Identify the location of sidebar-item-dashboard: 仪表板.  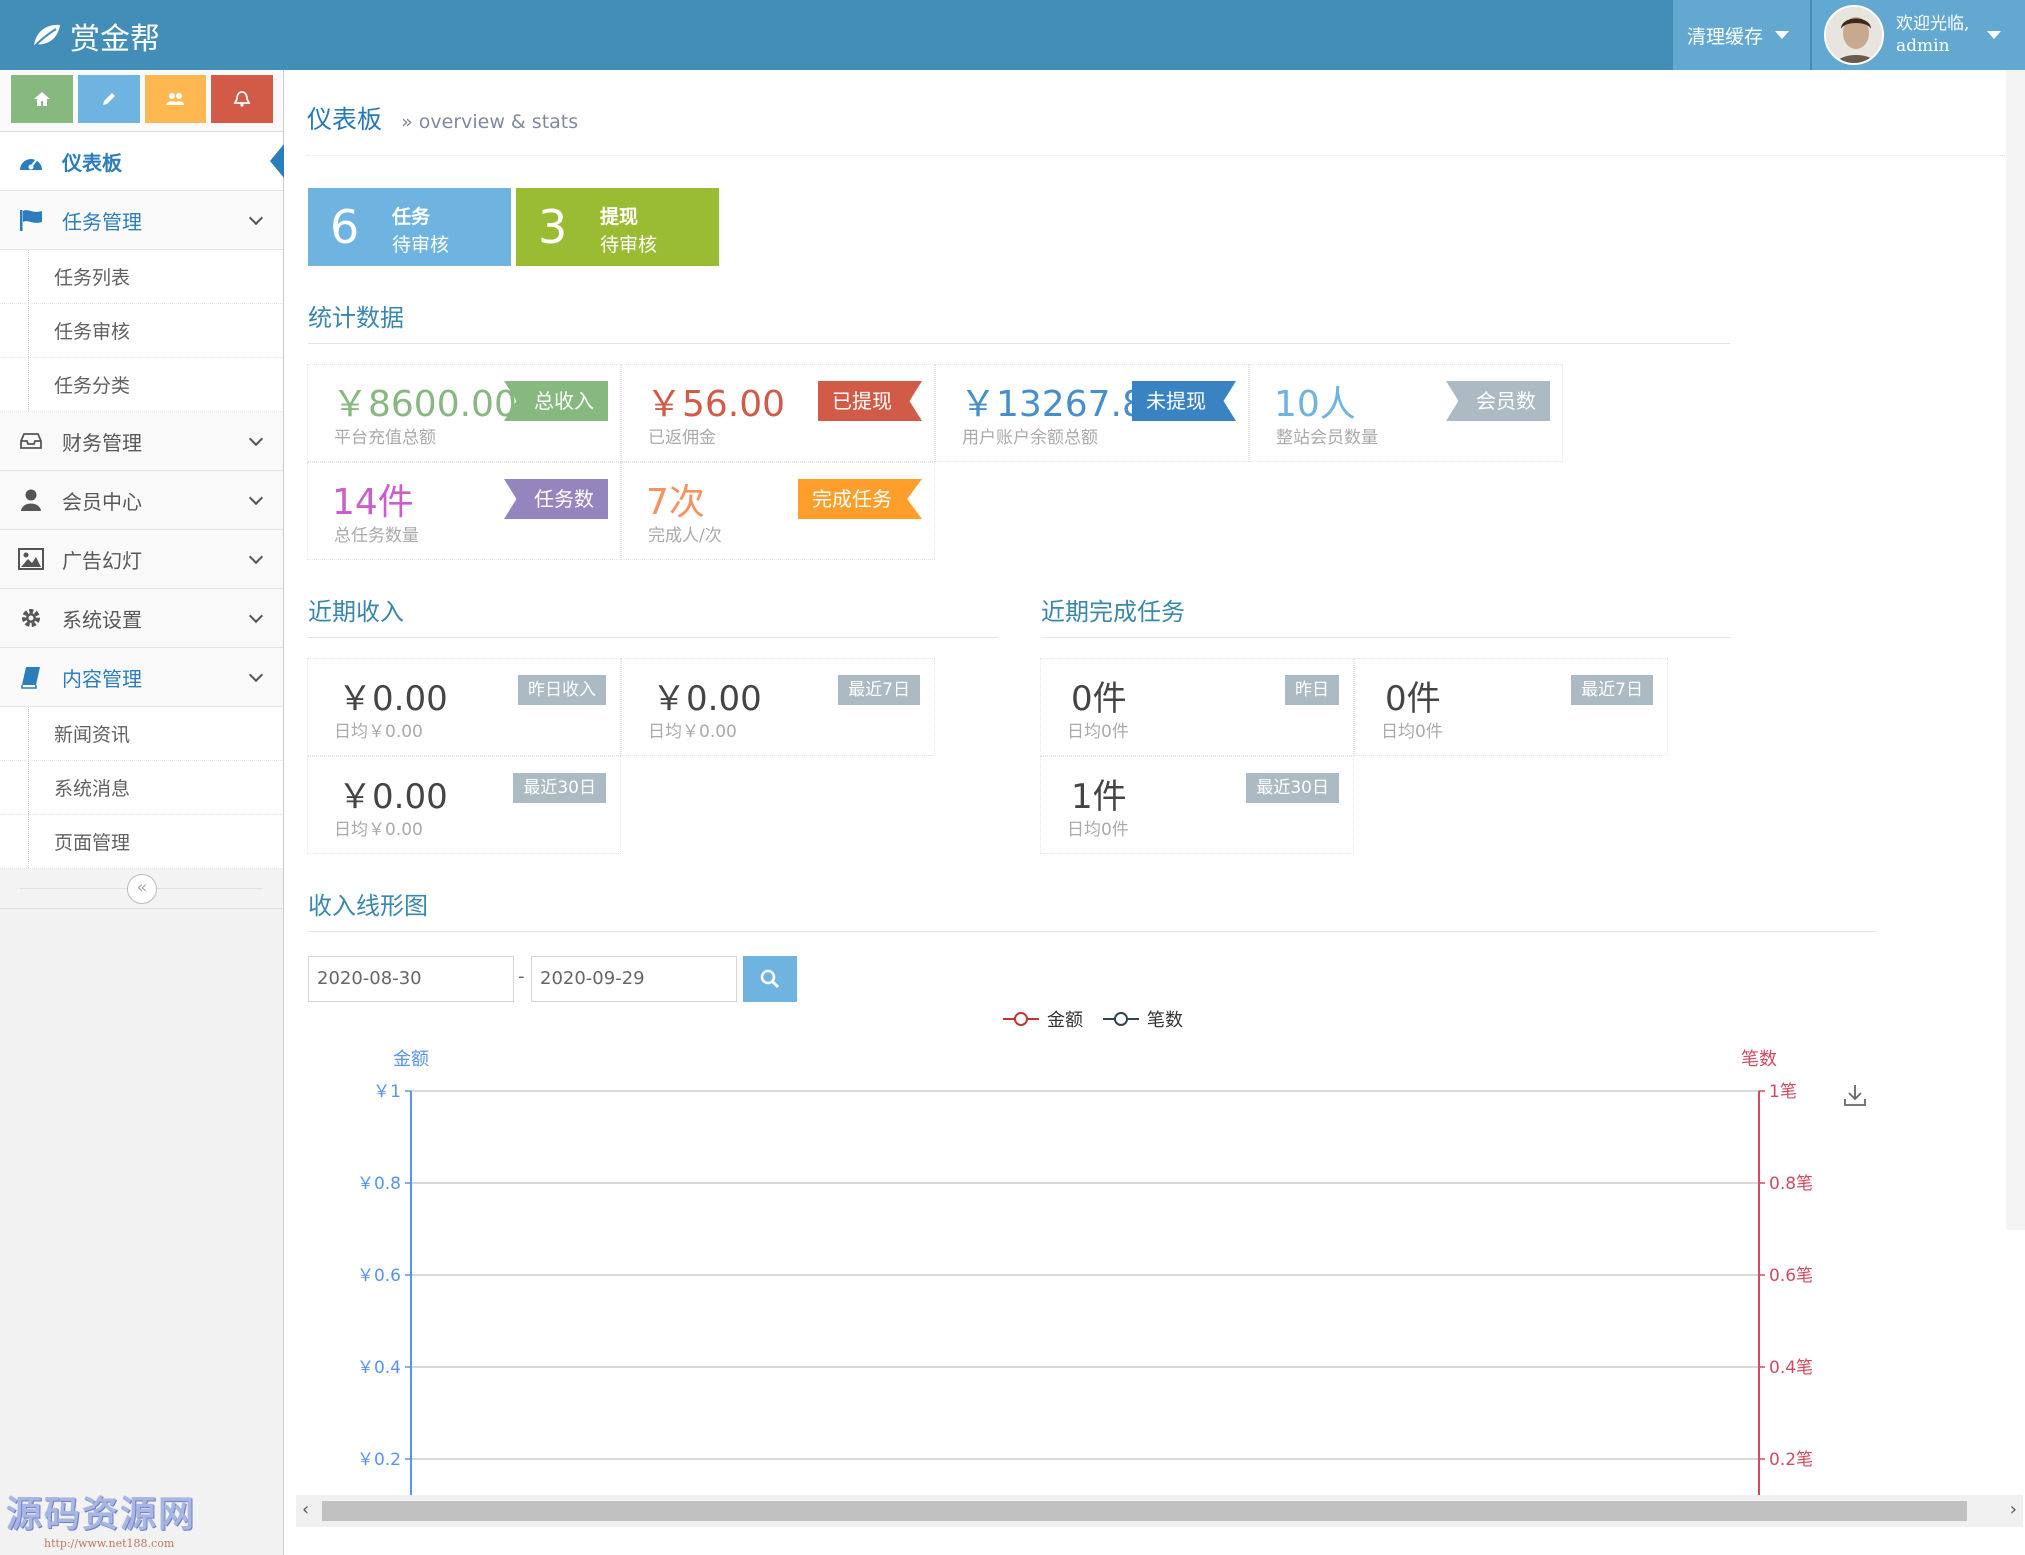
(142, 161).